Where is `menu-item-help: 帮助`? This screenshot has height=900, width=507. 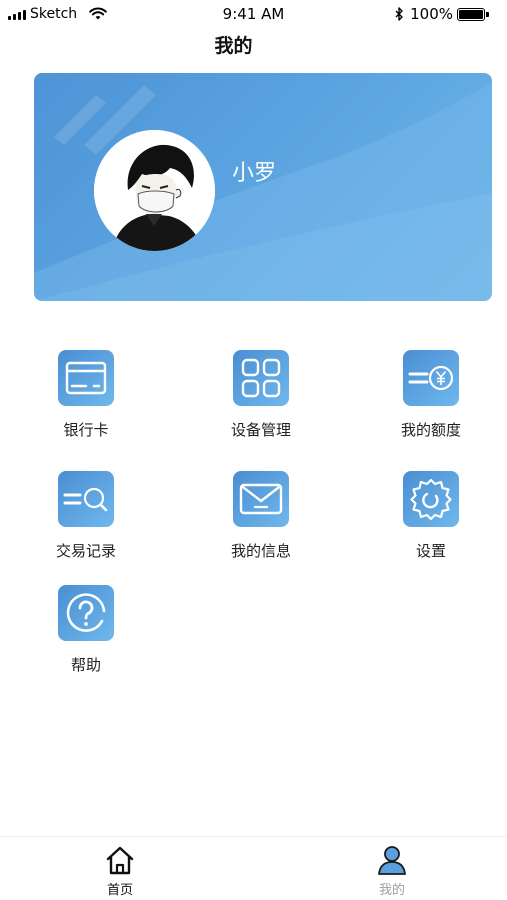 menu-item-help: 帮助 is located at coordinates (86, 630).